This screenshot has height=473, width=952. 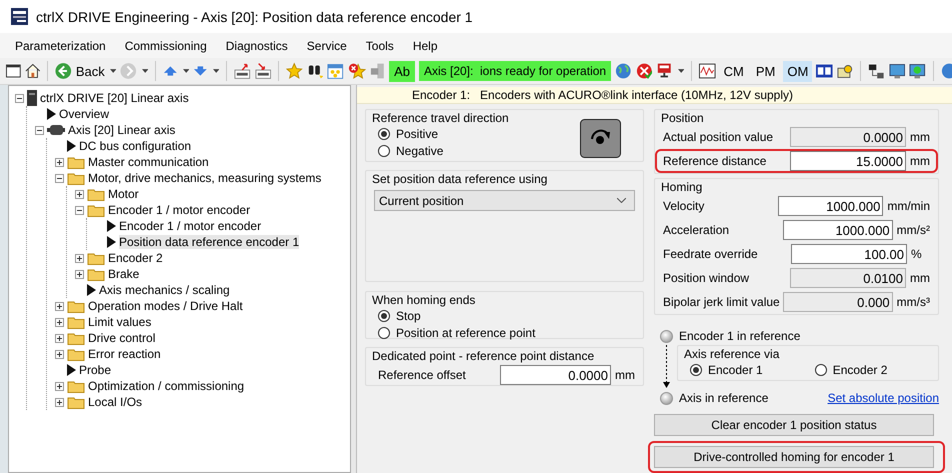 I want to click on tree-item: ctrlX DRIVE [20] Linear axis, so click(x=114, y=98).